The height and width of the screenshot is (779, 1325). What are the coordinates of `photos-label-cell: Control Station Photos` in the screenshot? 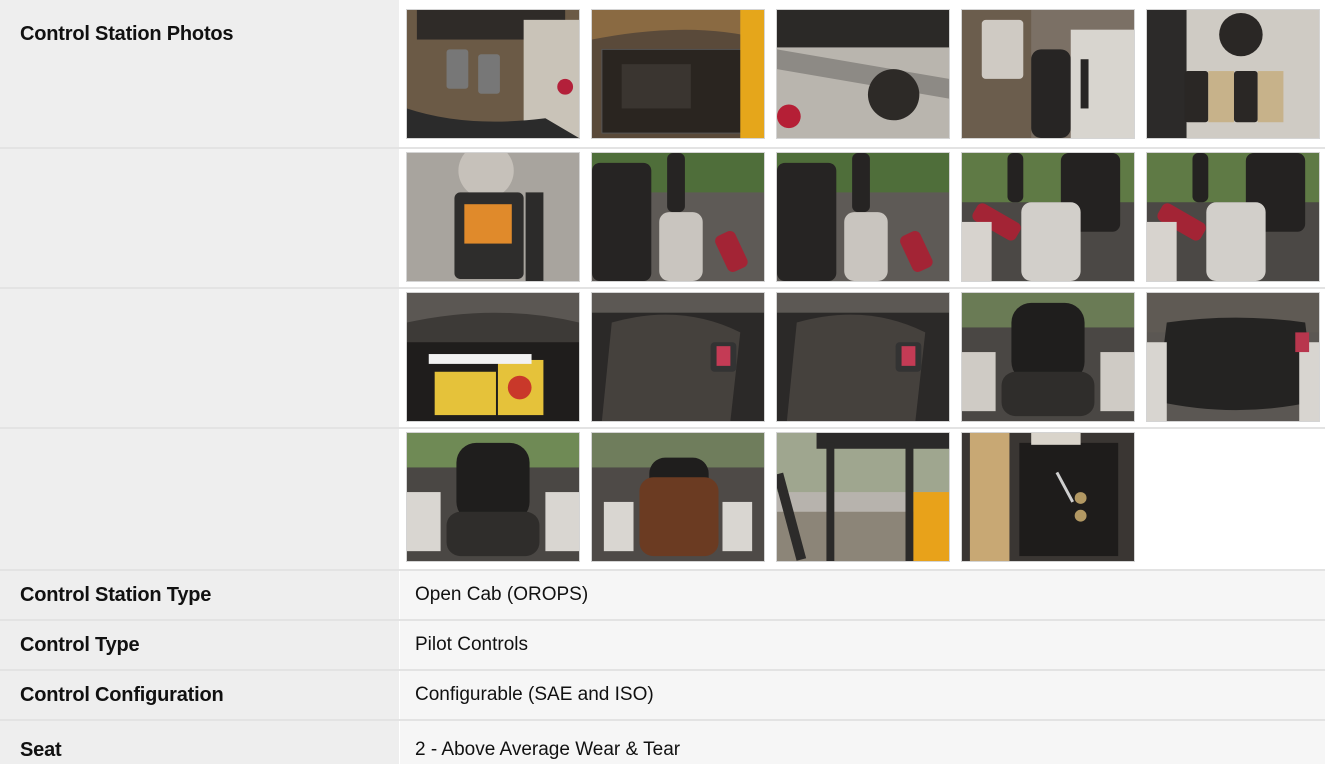 It's located at (199, 73).